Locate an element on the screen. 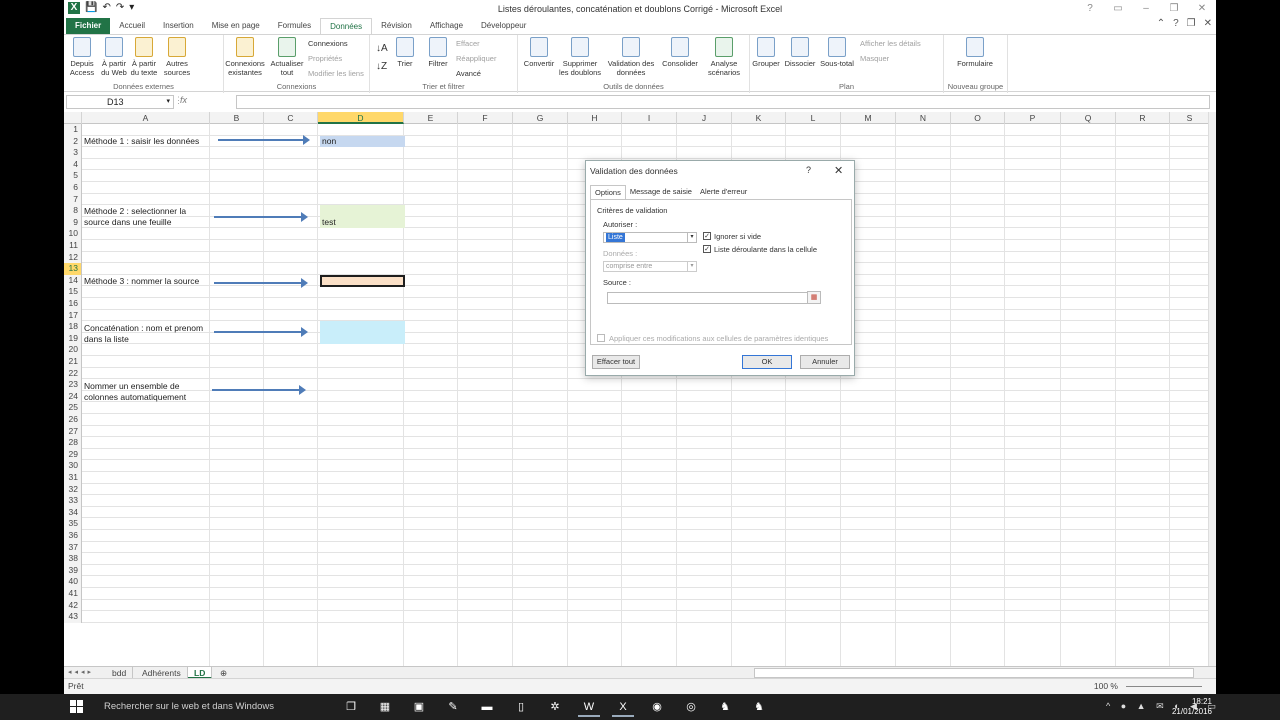 This screenshot has height=720, width=1280. row-header-18: 18 is located at coordinates (73, 327).